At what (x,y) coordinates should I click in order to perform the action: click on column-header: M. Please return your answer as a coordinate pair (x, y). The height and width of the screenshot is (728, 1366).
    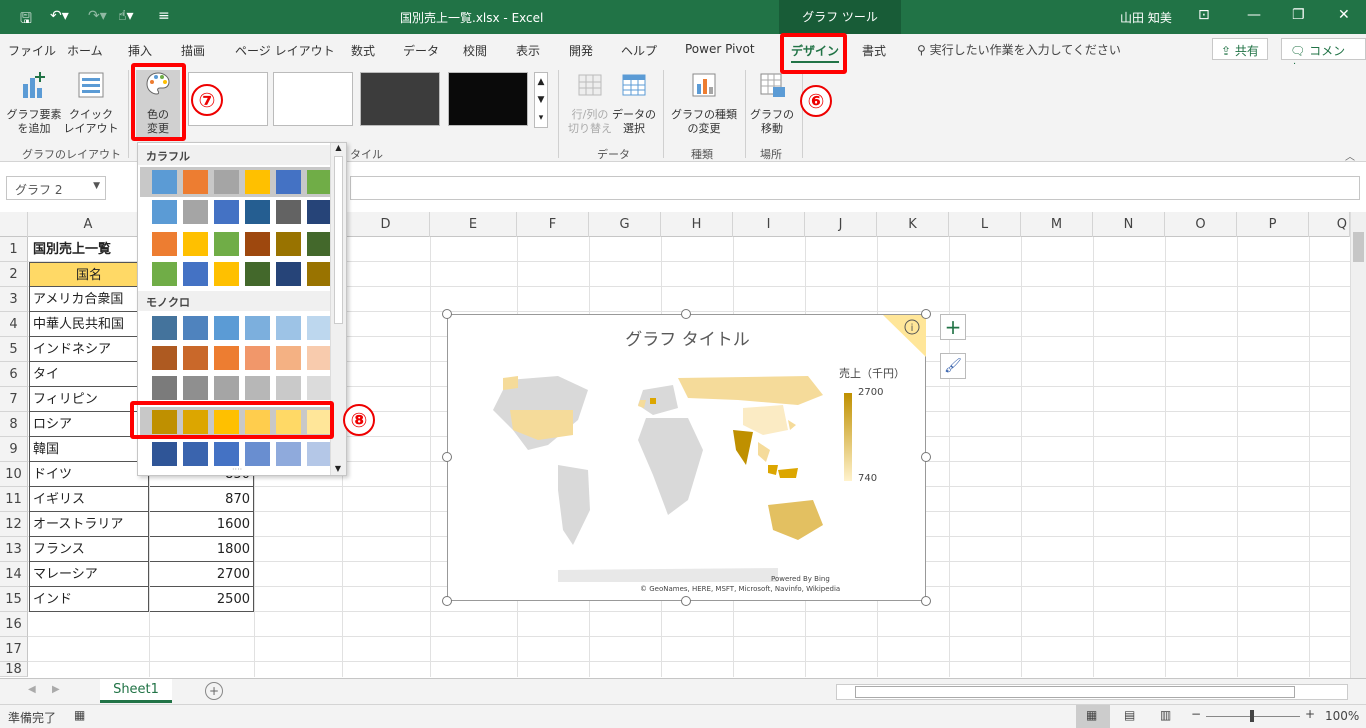
    Looking at the image, I should click on (1057, 224).